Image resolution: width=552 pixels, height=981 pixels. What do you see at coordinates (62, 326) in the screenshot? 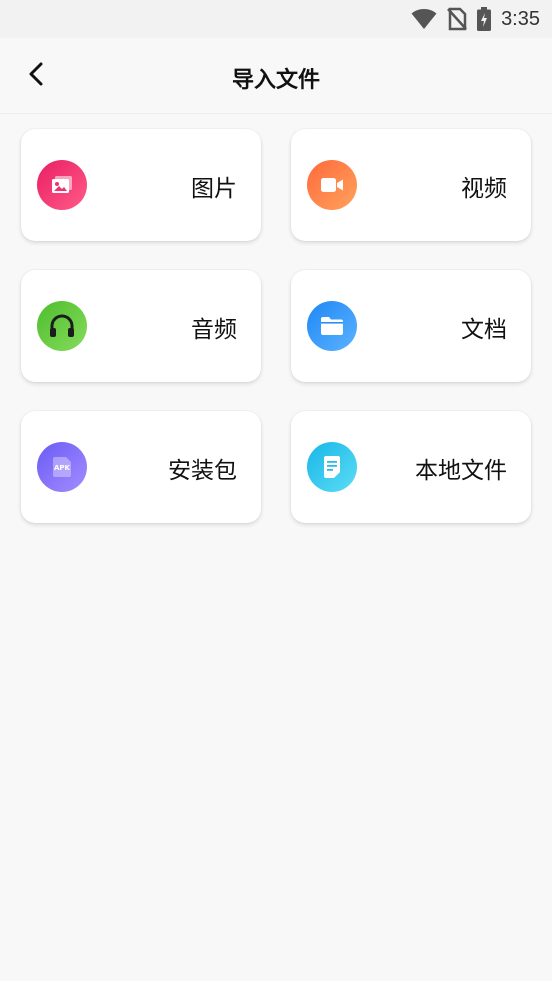
I see `headphones-icon` at bounding box center [62, 326].